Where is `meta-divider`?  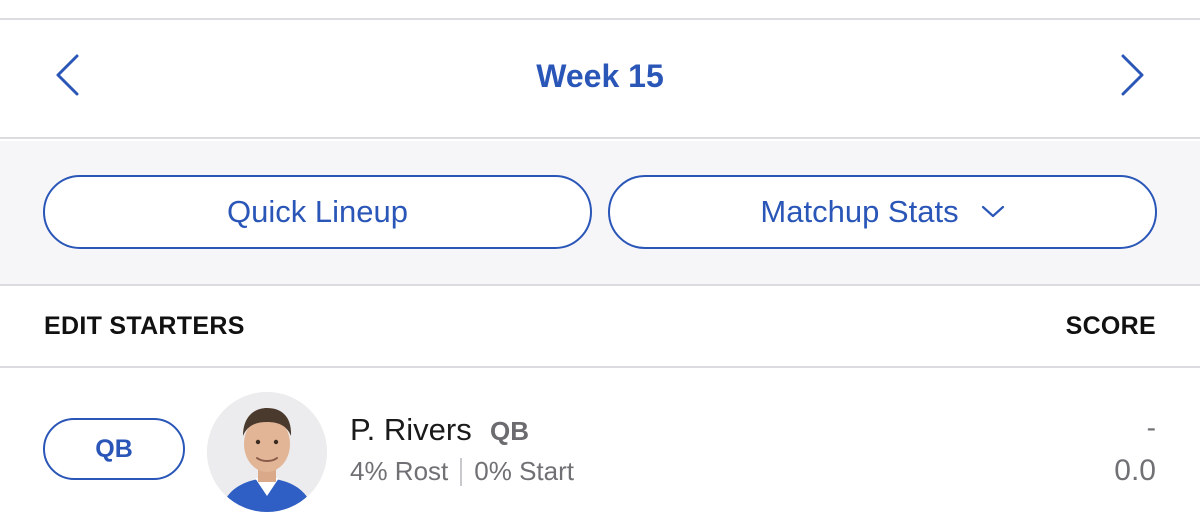 meta-divider is located at coordinates (461, 471).